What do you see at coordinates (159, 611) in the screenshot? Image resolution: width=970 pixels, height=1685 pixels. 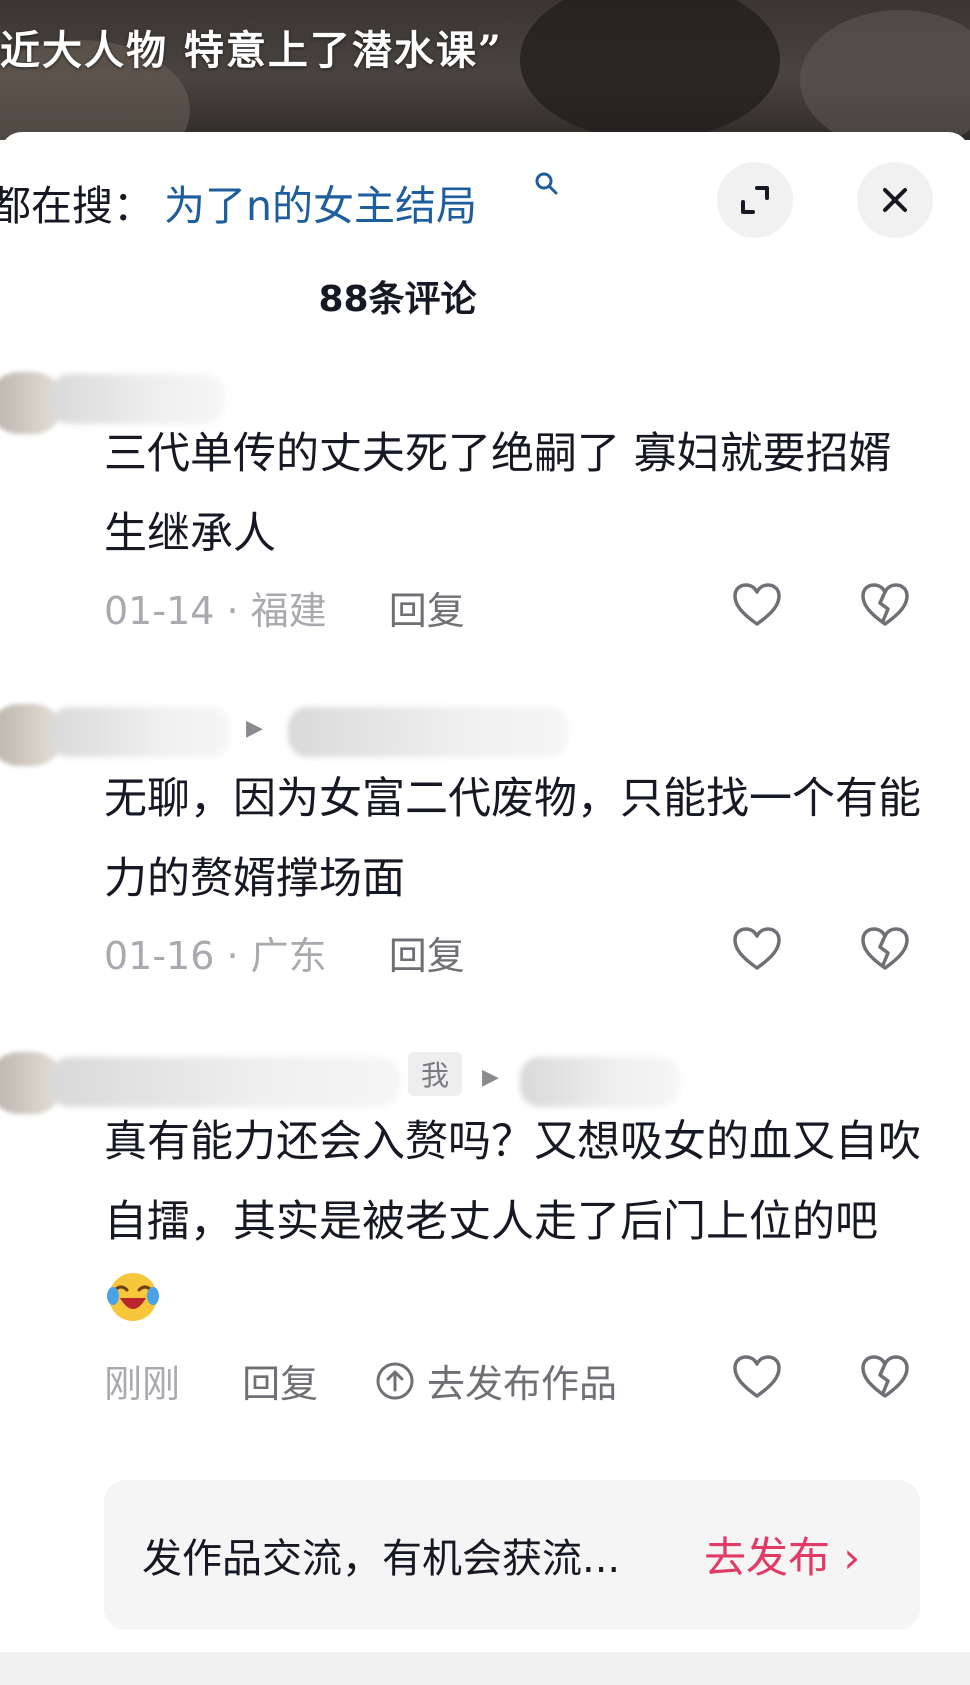 I see `comment-date: 01-14` at bounding box center [159, 611].